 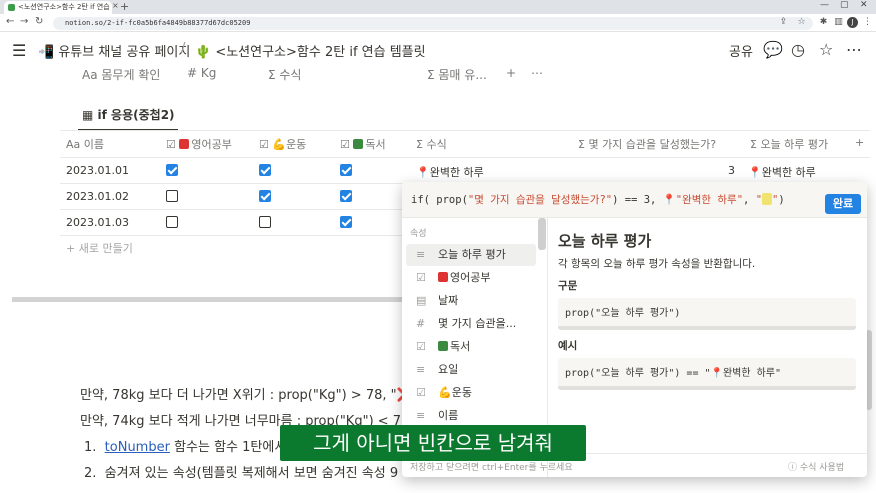 What do you see at coordinates (124, 6) in the screenshot?
I see `new-tab-button: +` at bounding box center [124, 6].